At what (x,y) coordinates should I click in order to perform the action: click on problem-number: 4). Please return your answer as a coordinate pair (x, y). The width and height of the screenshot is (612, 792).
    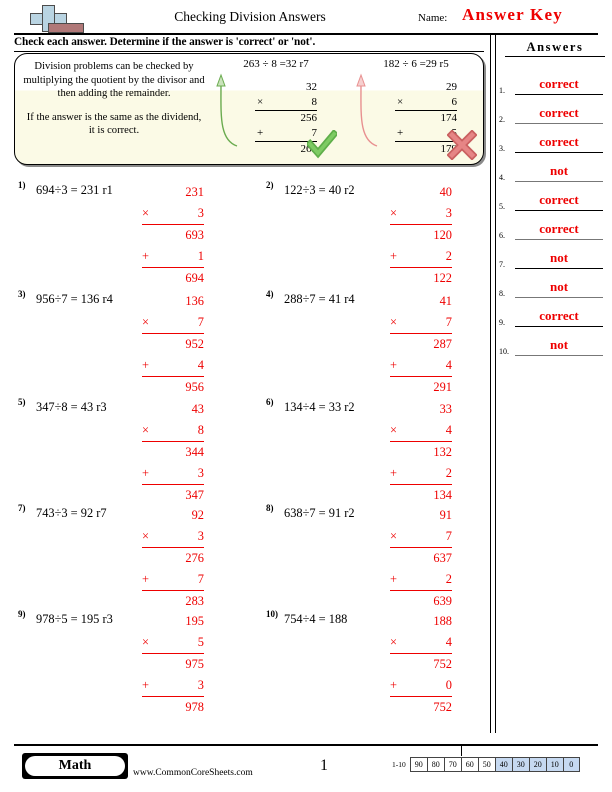
    Looking at the image, I should click on (270, 294).